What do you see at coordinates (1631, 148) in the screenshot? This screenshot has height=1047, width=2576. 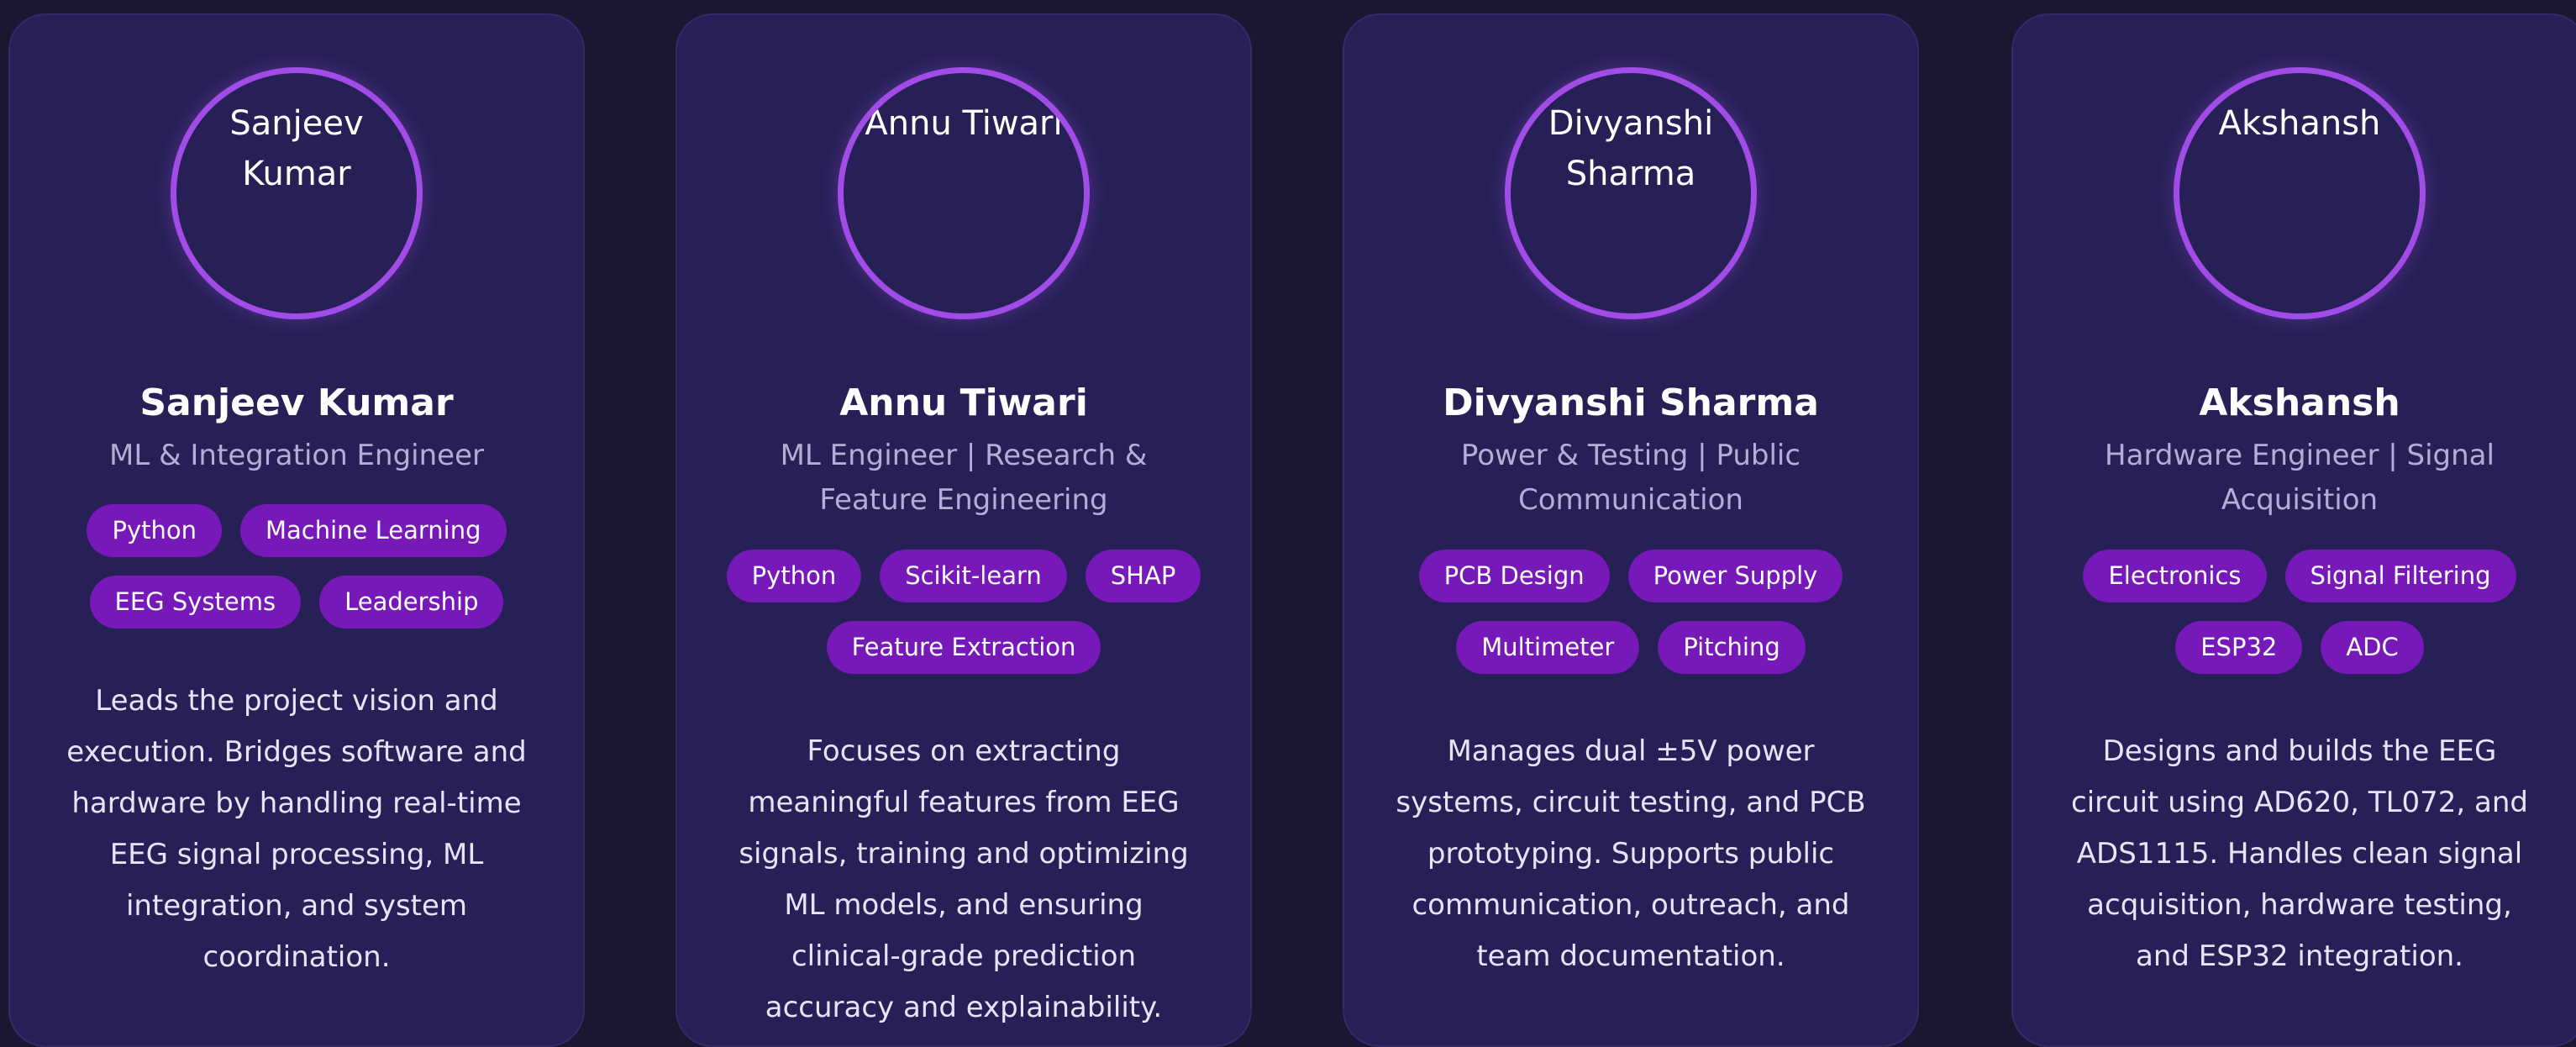 I see `avatar-alt-text: Divyanshi Sharma` at bounding box center [1631, 148].